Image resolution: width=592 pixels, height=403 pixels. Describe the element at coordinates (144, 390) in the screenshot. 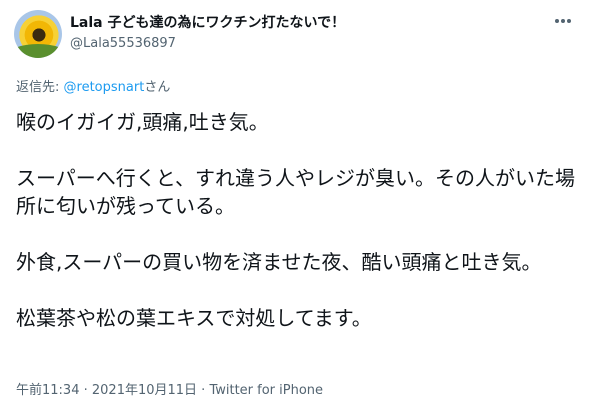

I see `tweet-date: 2021年10月11日` at that location.